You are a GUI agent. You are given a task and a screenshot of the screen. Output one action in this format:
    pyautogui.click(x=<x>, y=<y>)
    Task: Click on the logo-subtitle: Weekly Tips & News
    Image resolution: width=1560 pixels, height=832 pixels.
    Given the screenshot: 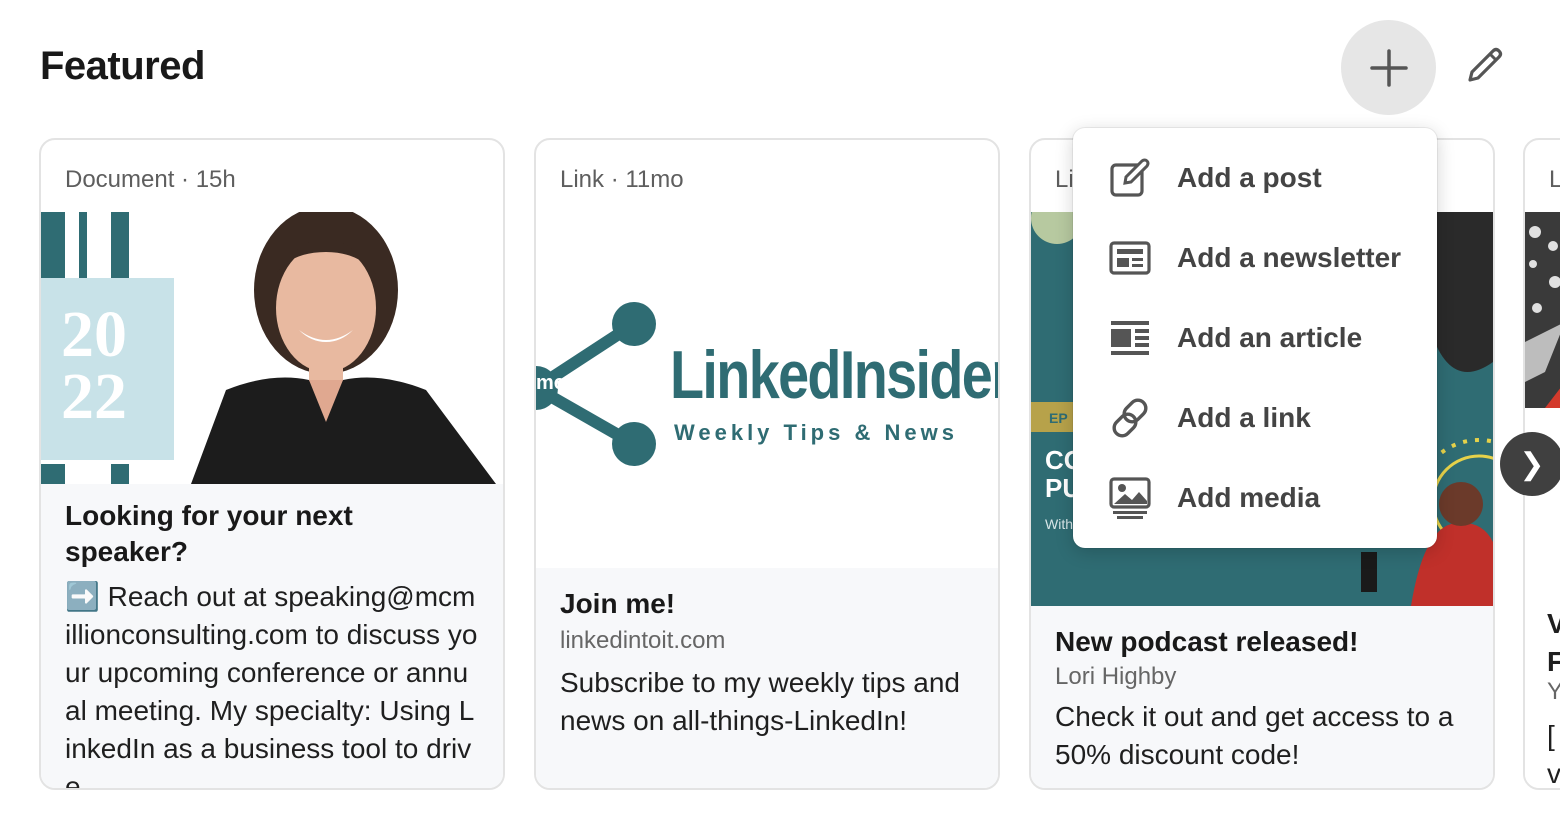 What is the action you would take?
    pyautogui.click(x=816, y=432)
    